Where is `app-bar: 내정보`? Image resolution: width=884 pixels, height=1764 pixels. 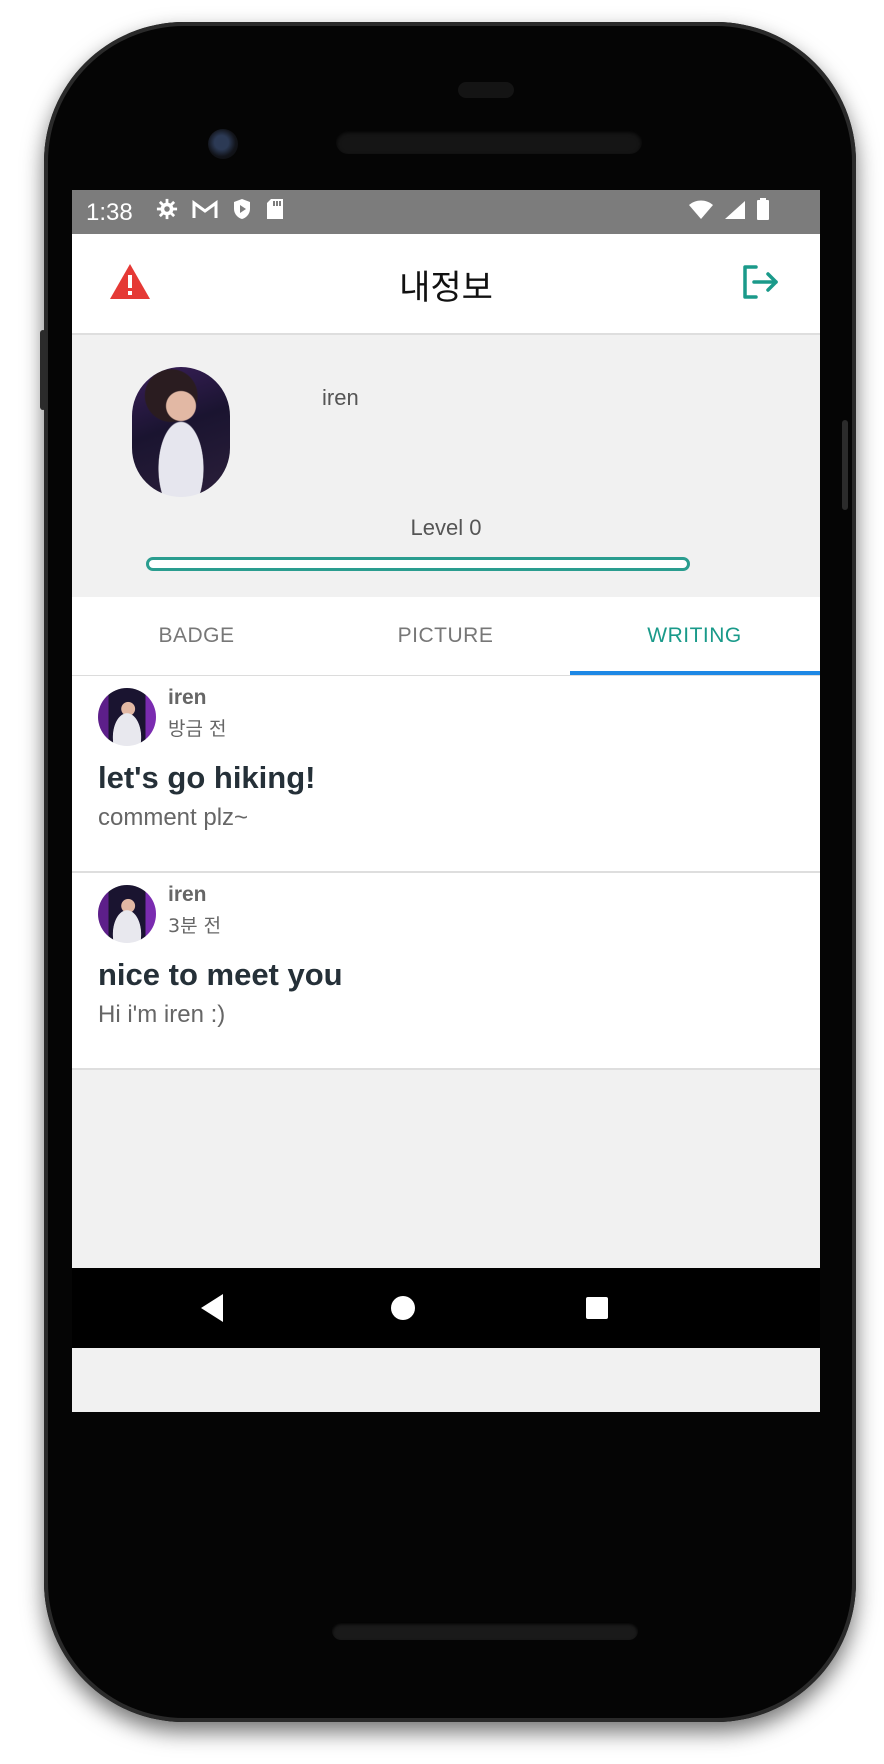 app-bar: 내정보 is located at coordinates (446, 284).